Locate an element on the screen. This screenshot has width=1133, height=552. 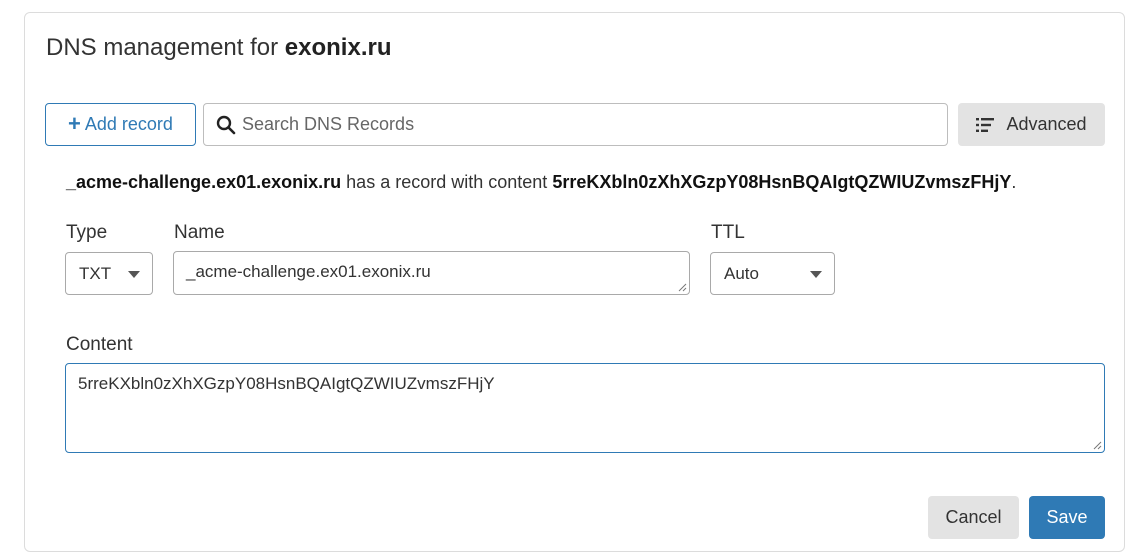
page-title: DNS management for exonix.ru is located at coordinates (218, 48).